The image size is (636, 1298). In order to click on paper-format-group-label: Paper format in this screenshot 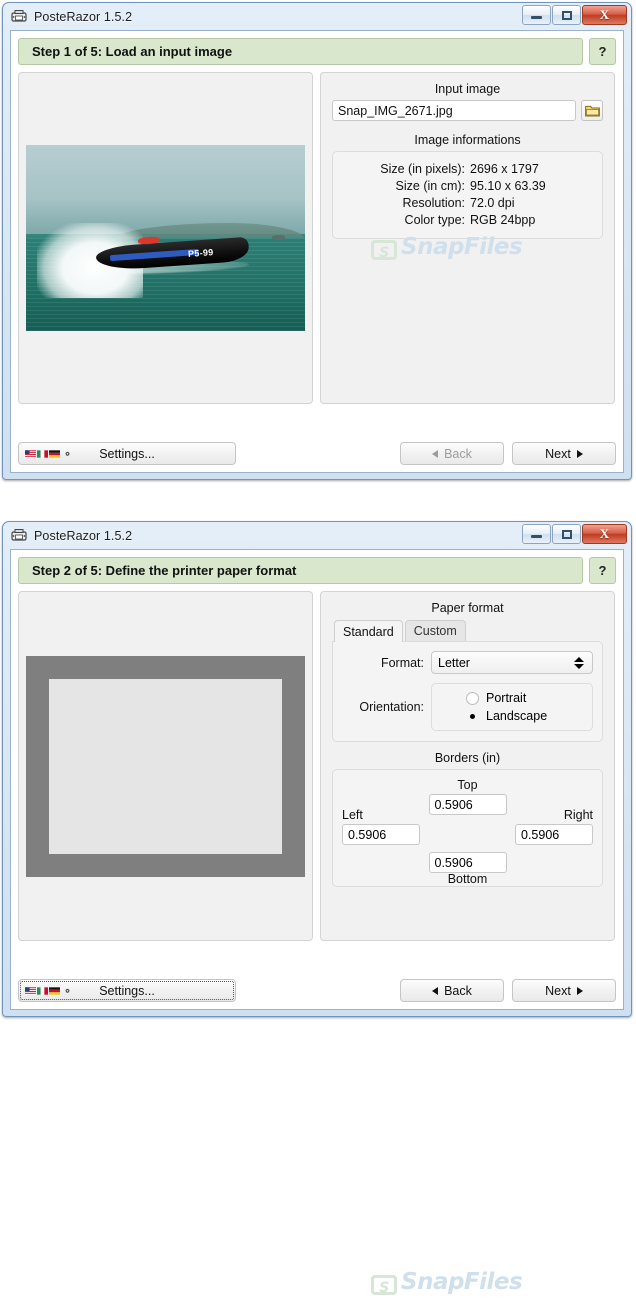, I will do `click(467, 608)`.